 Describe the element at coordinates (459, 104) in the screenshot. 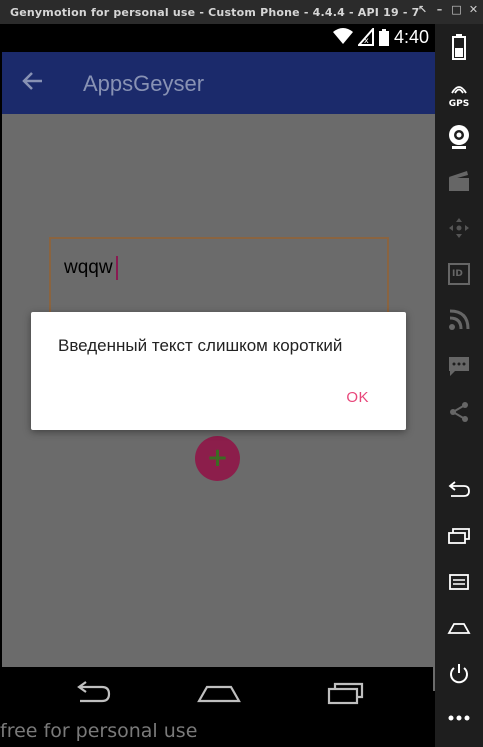

I see `gps-label: GPS` at that location.